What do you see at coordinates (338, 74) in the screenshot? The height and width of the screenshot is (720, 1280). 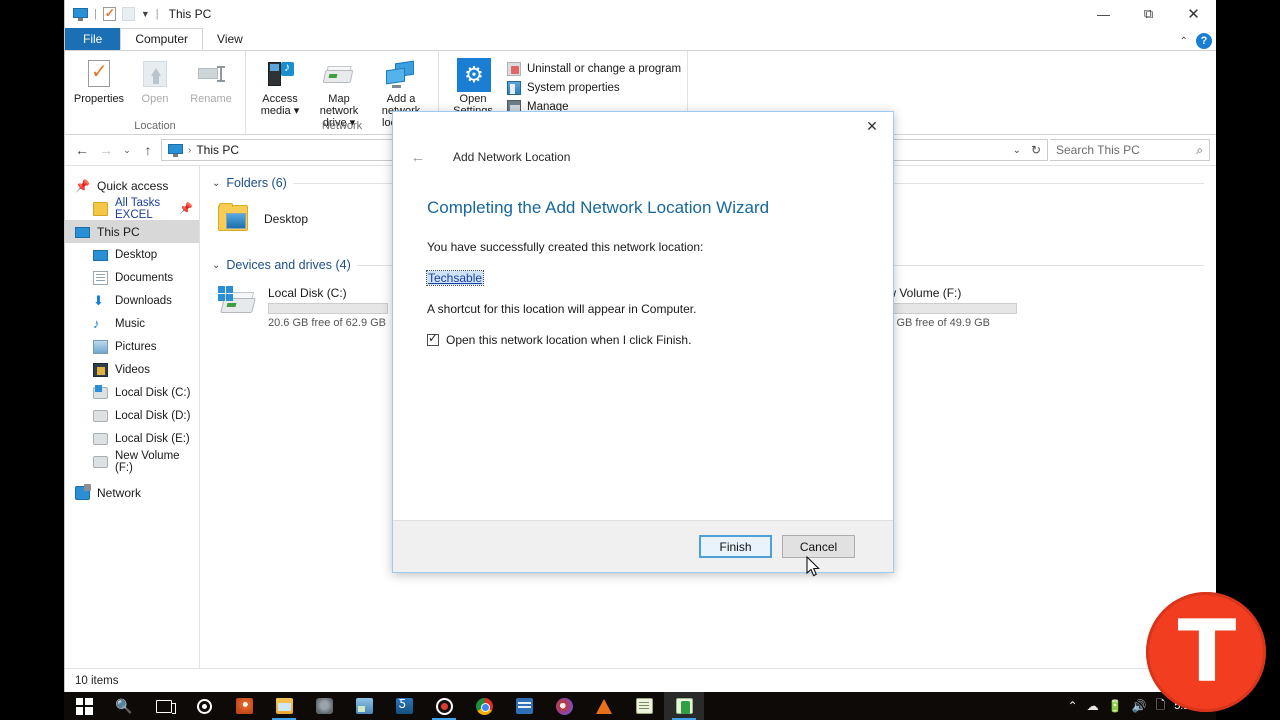 I see `map-network-drive-icon` at bounding box center [338, 74].